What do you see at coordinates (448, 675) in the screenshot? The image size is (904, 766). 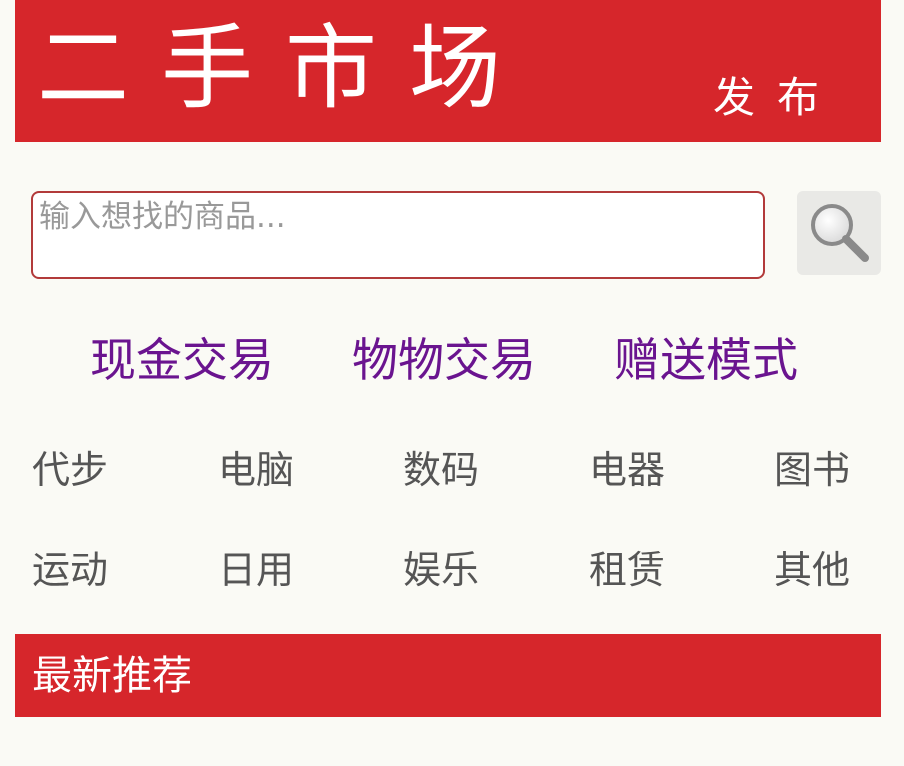 I see `latest-recommendations-bar: 最新推荐` at bounding box center [448, 675].